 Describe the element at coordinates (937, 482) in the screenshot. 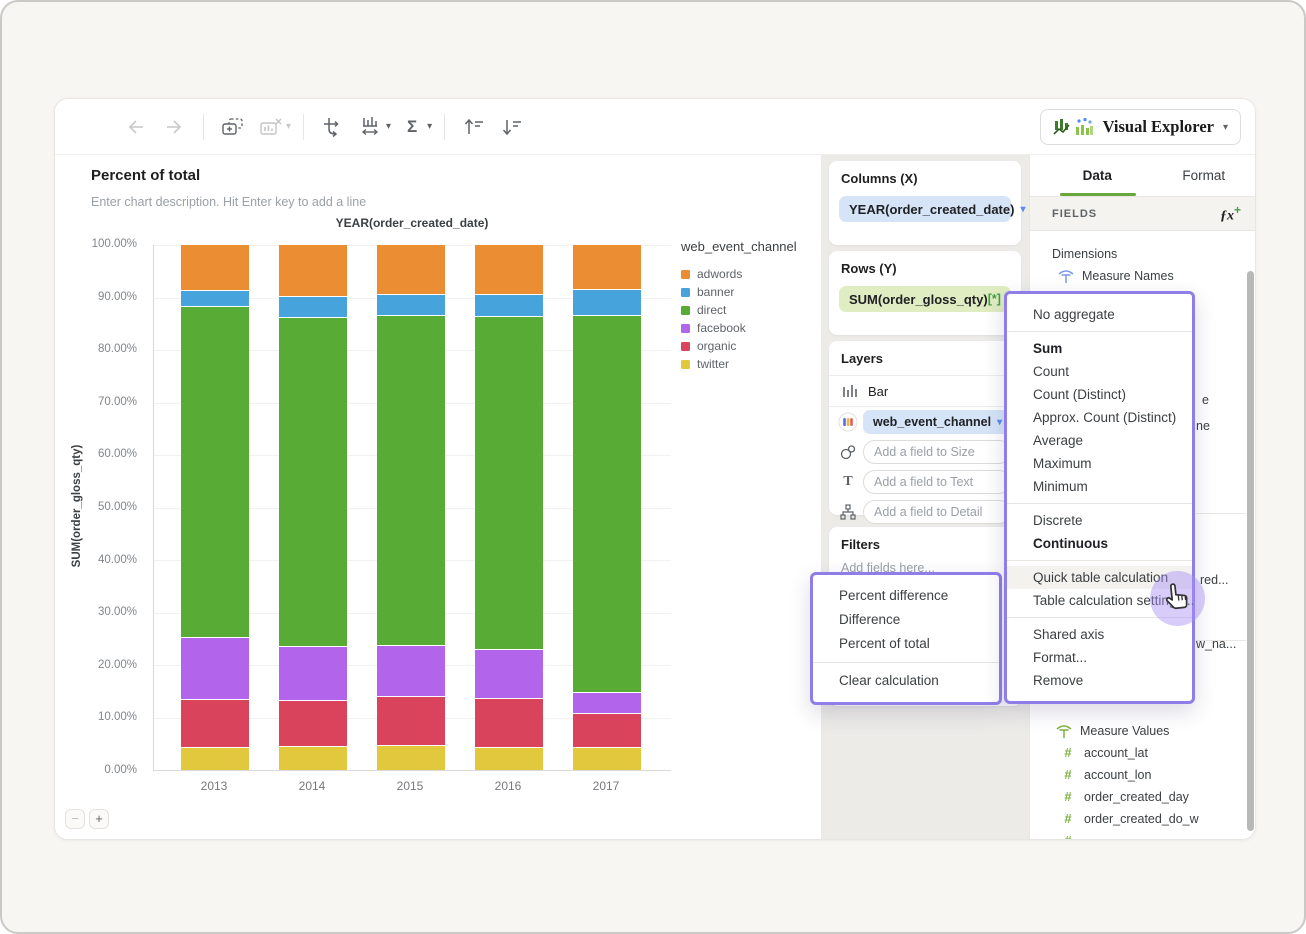

I see `text-field-input: Add a field to Text` at that location.